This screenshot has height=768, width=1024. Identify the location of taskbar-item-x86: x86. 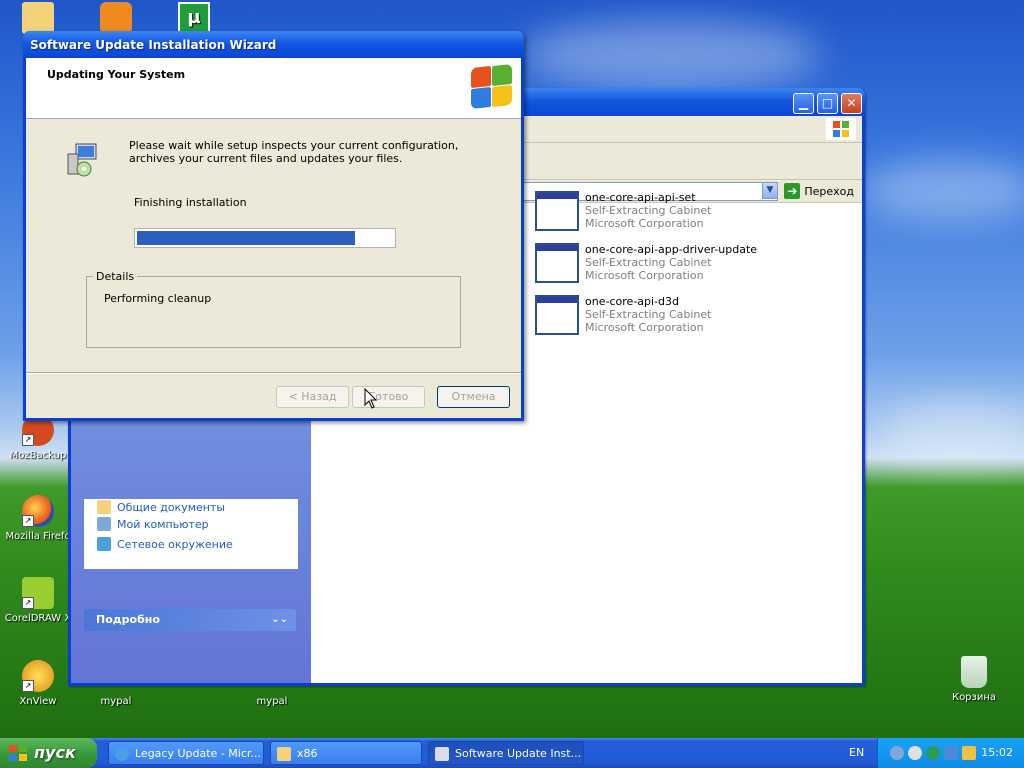
(346, 753).